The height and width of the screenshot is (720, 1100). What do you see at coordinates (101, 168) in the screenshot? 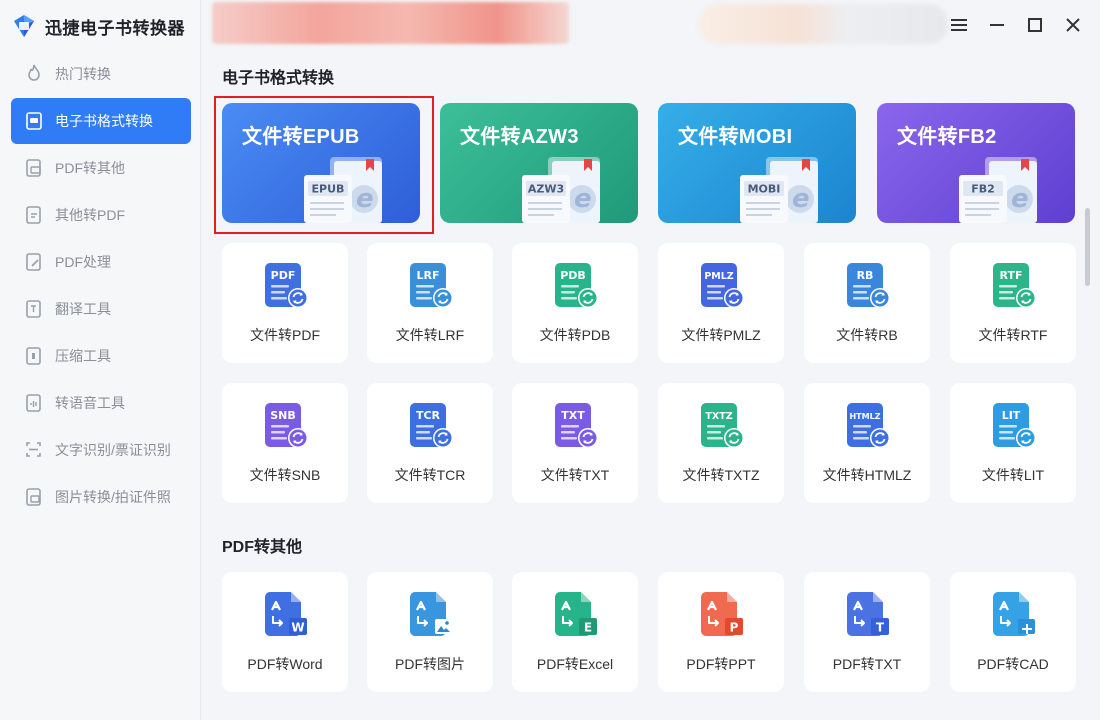
I see `sidebar-item-pdf-convert: PDF转其他` at bounding box center [101, 168].